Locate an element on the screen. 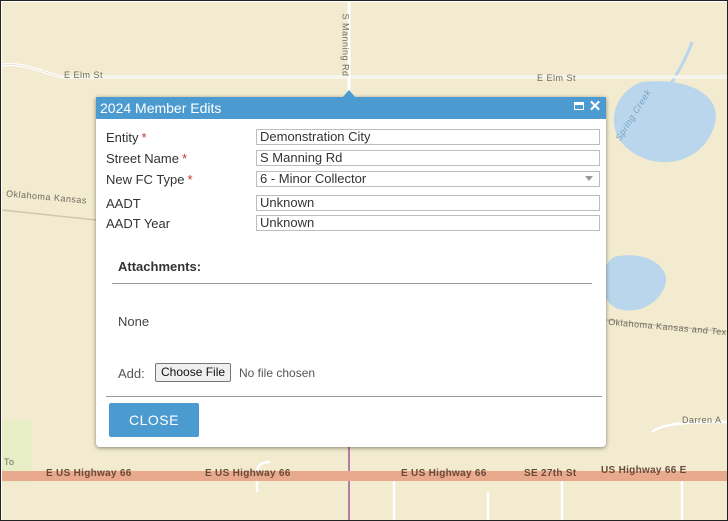 This screenshot has height=521, width=728. maximize-icon is located at coordinates (579, 107).